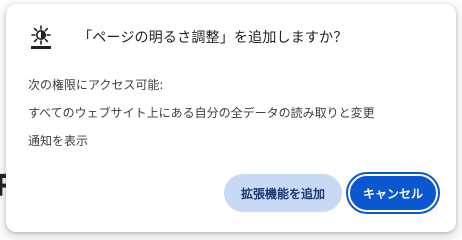 The height and width of the screenshot is (240, 462). What do you see at coordinates (201, 113) in the screenshot?
I see `permission-item-site-data: すべてのウェブサイト上にある自分の全データの読み取りと変更` at bounding box center [201, 113].